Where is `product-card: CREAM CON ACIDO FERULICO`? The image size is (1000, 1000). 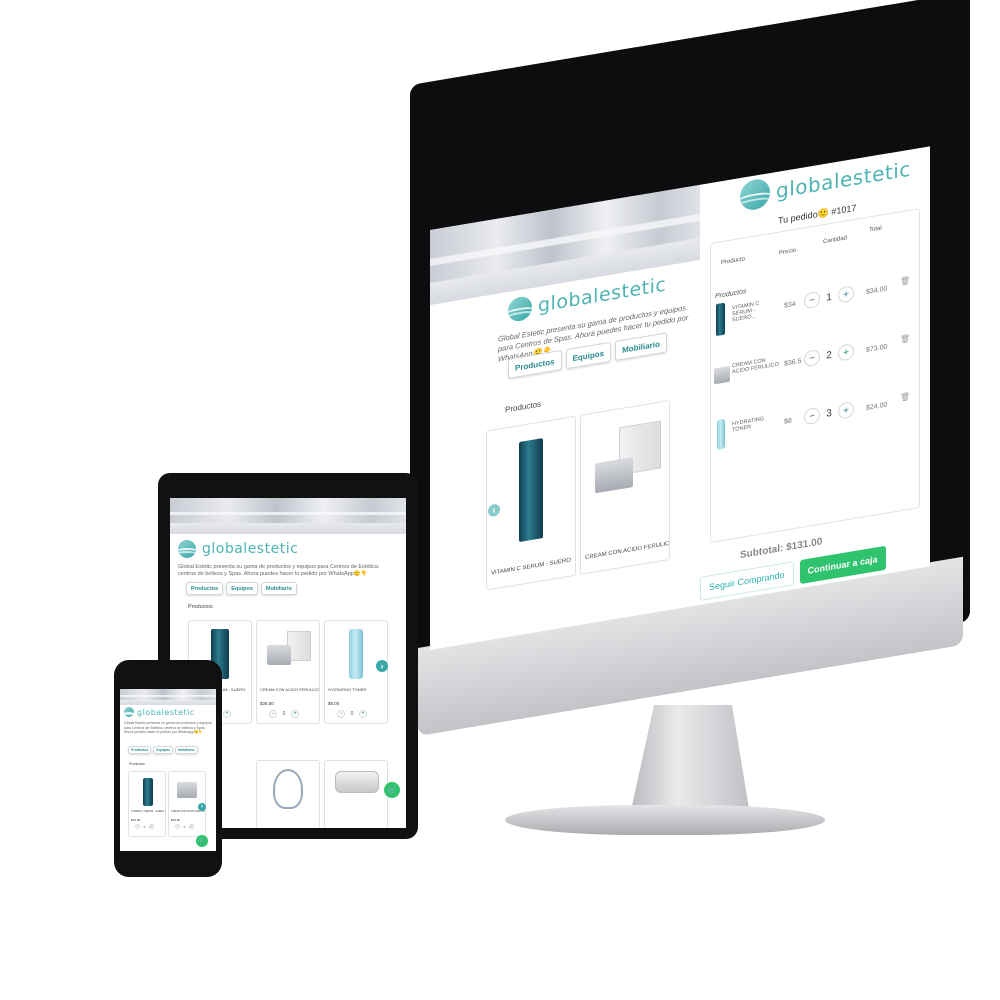 product-card: CREAM CON ACIDO FERULICO is located at coordinates (625, 487).